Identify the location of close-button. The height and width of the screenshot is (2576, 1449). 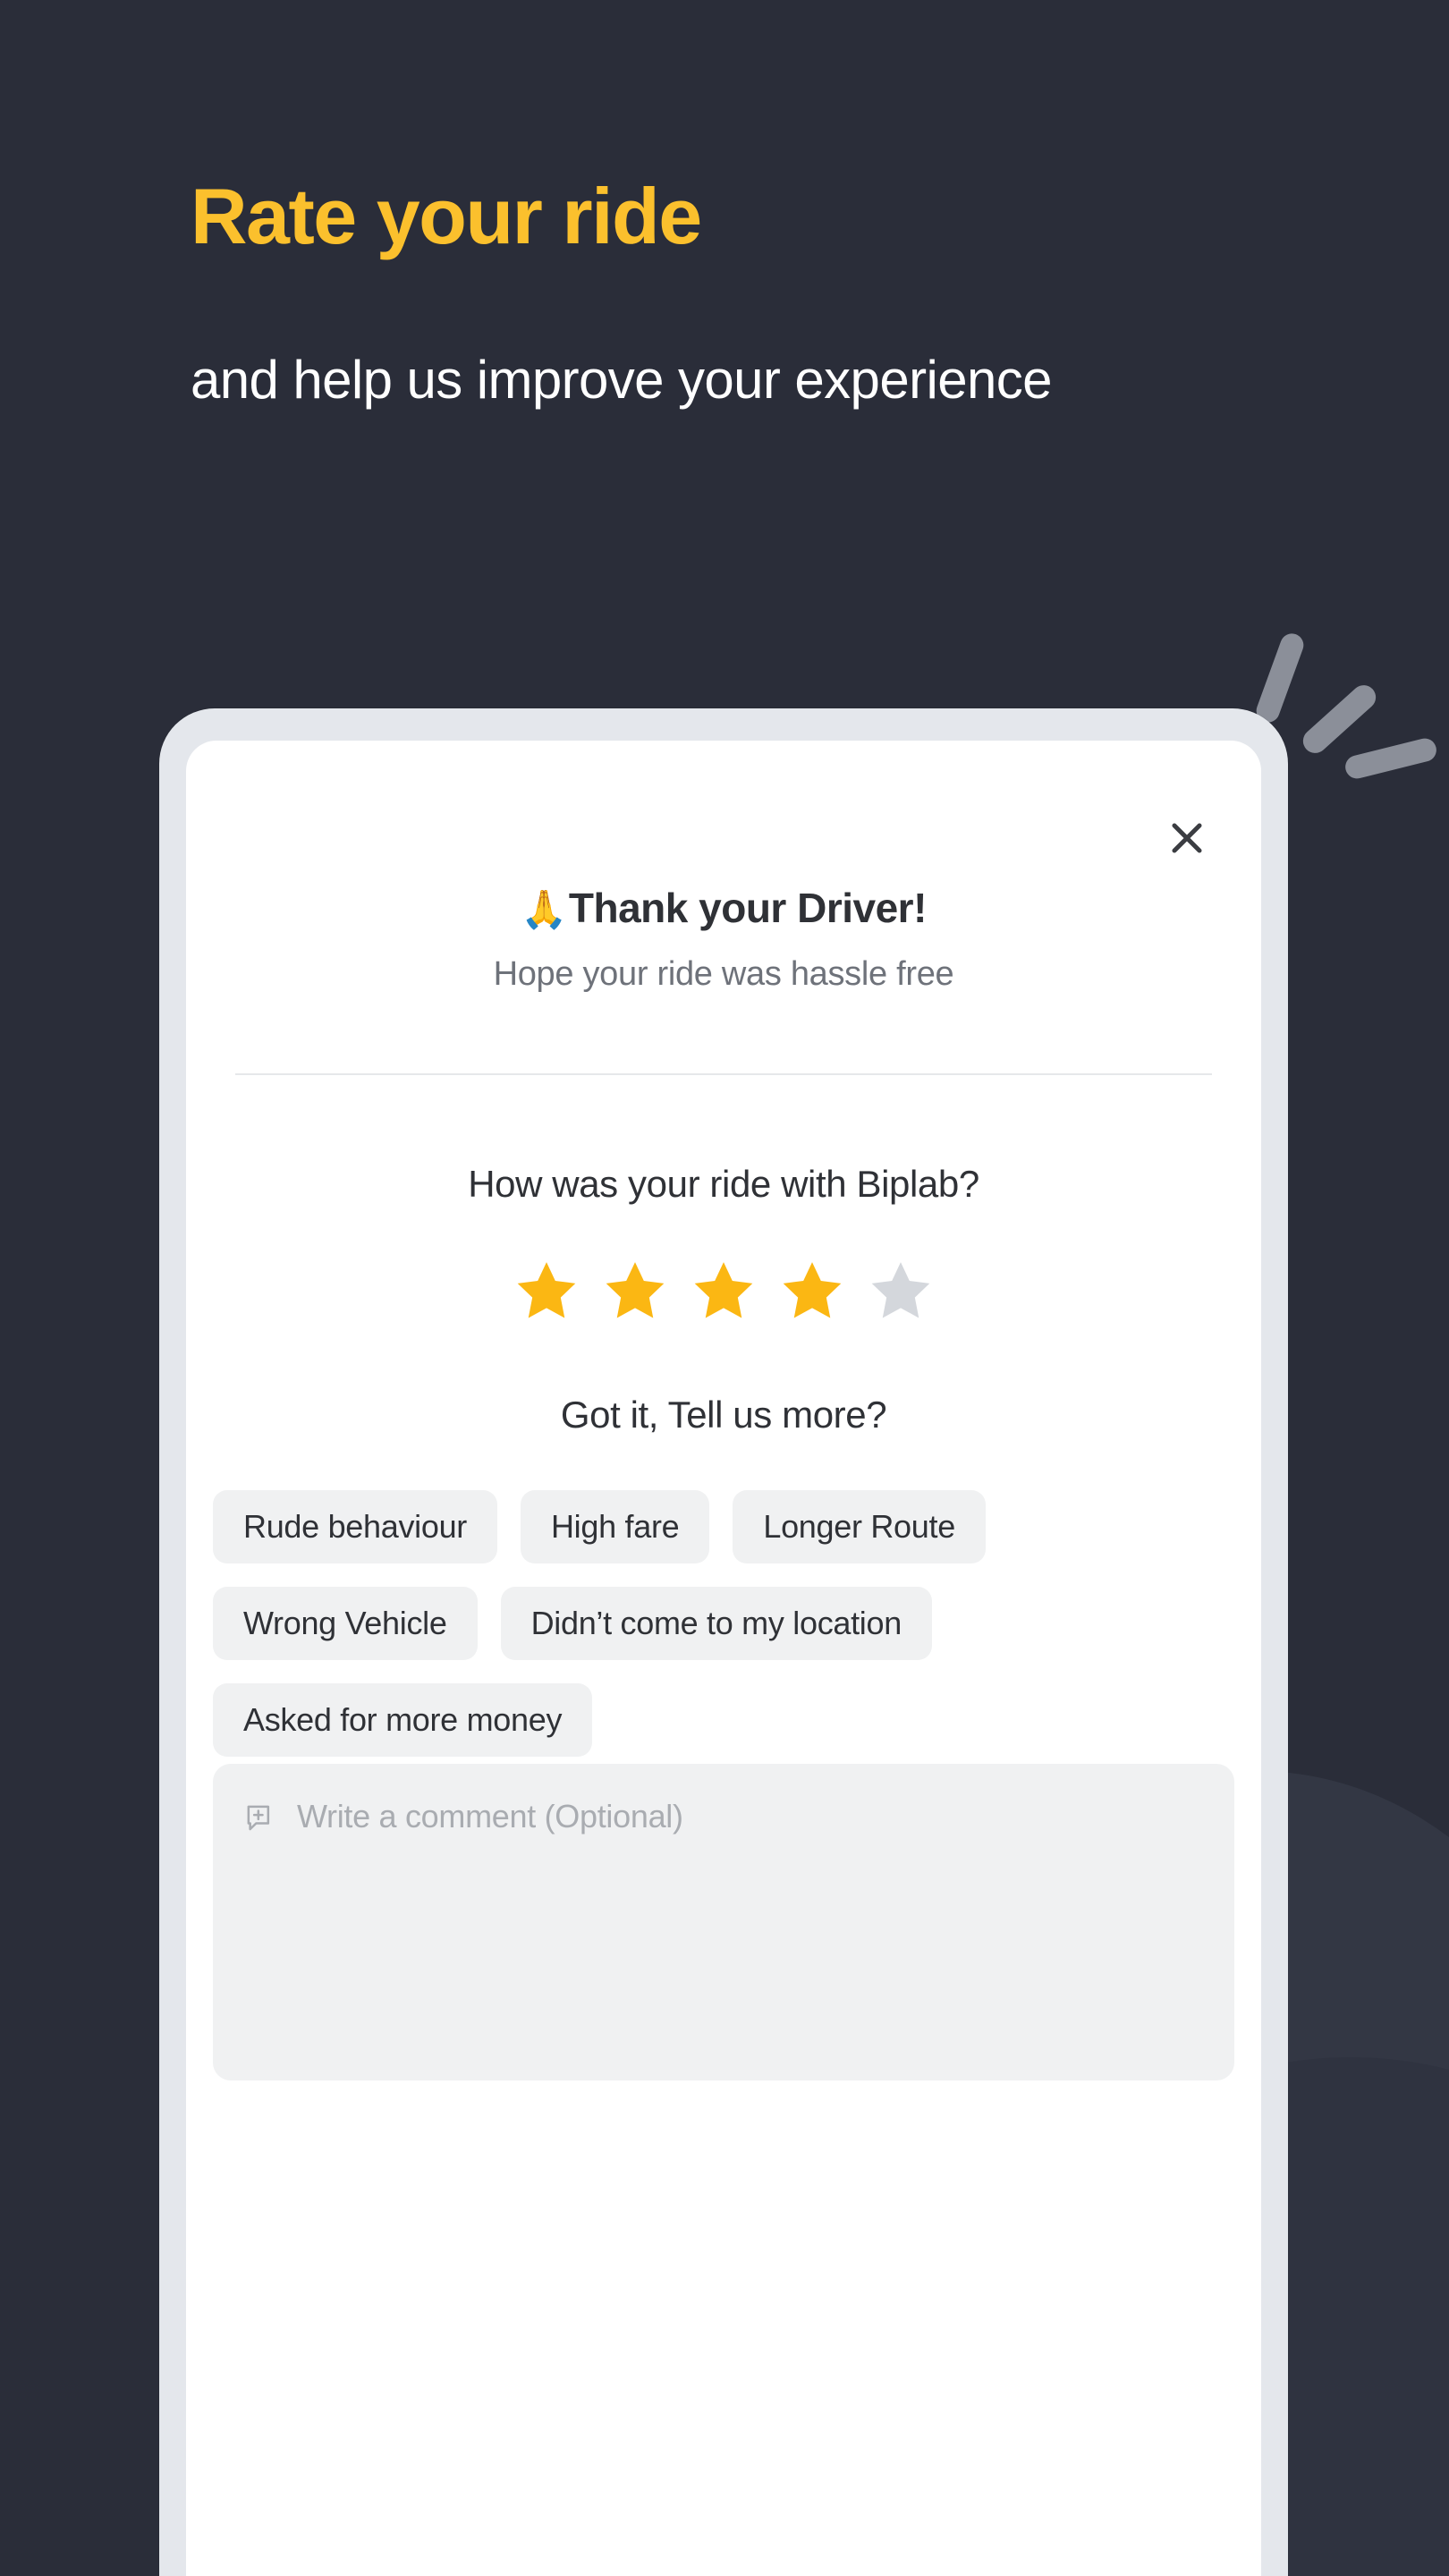
(1187, 838).